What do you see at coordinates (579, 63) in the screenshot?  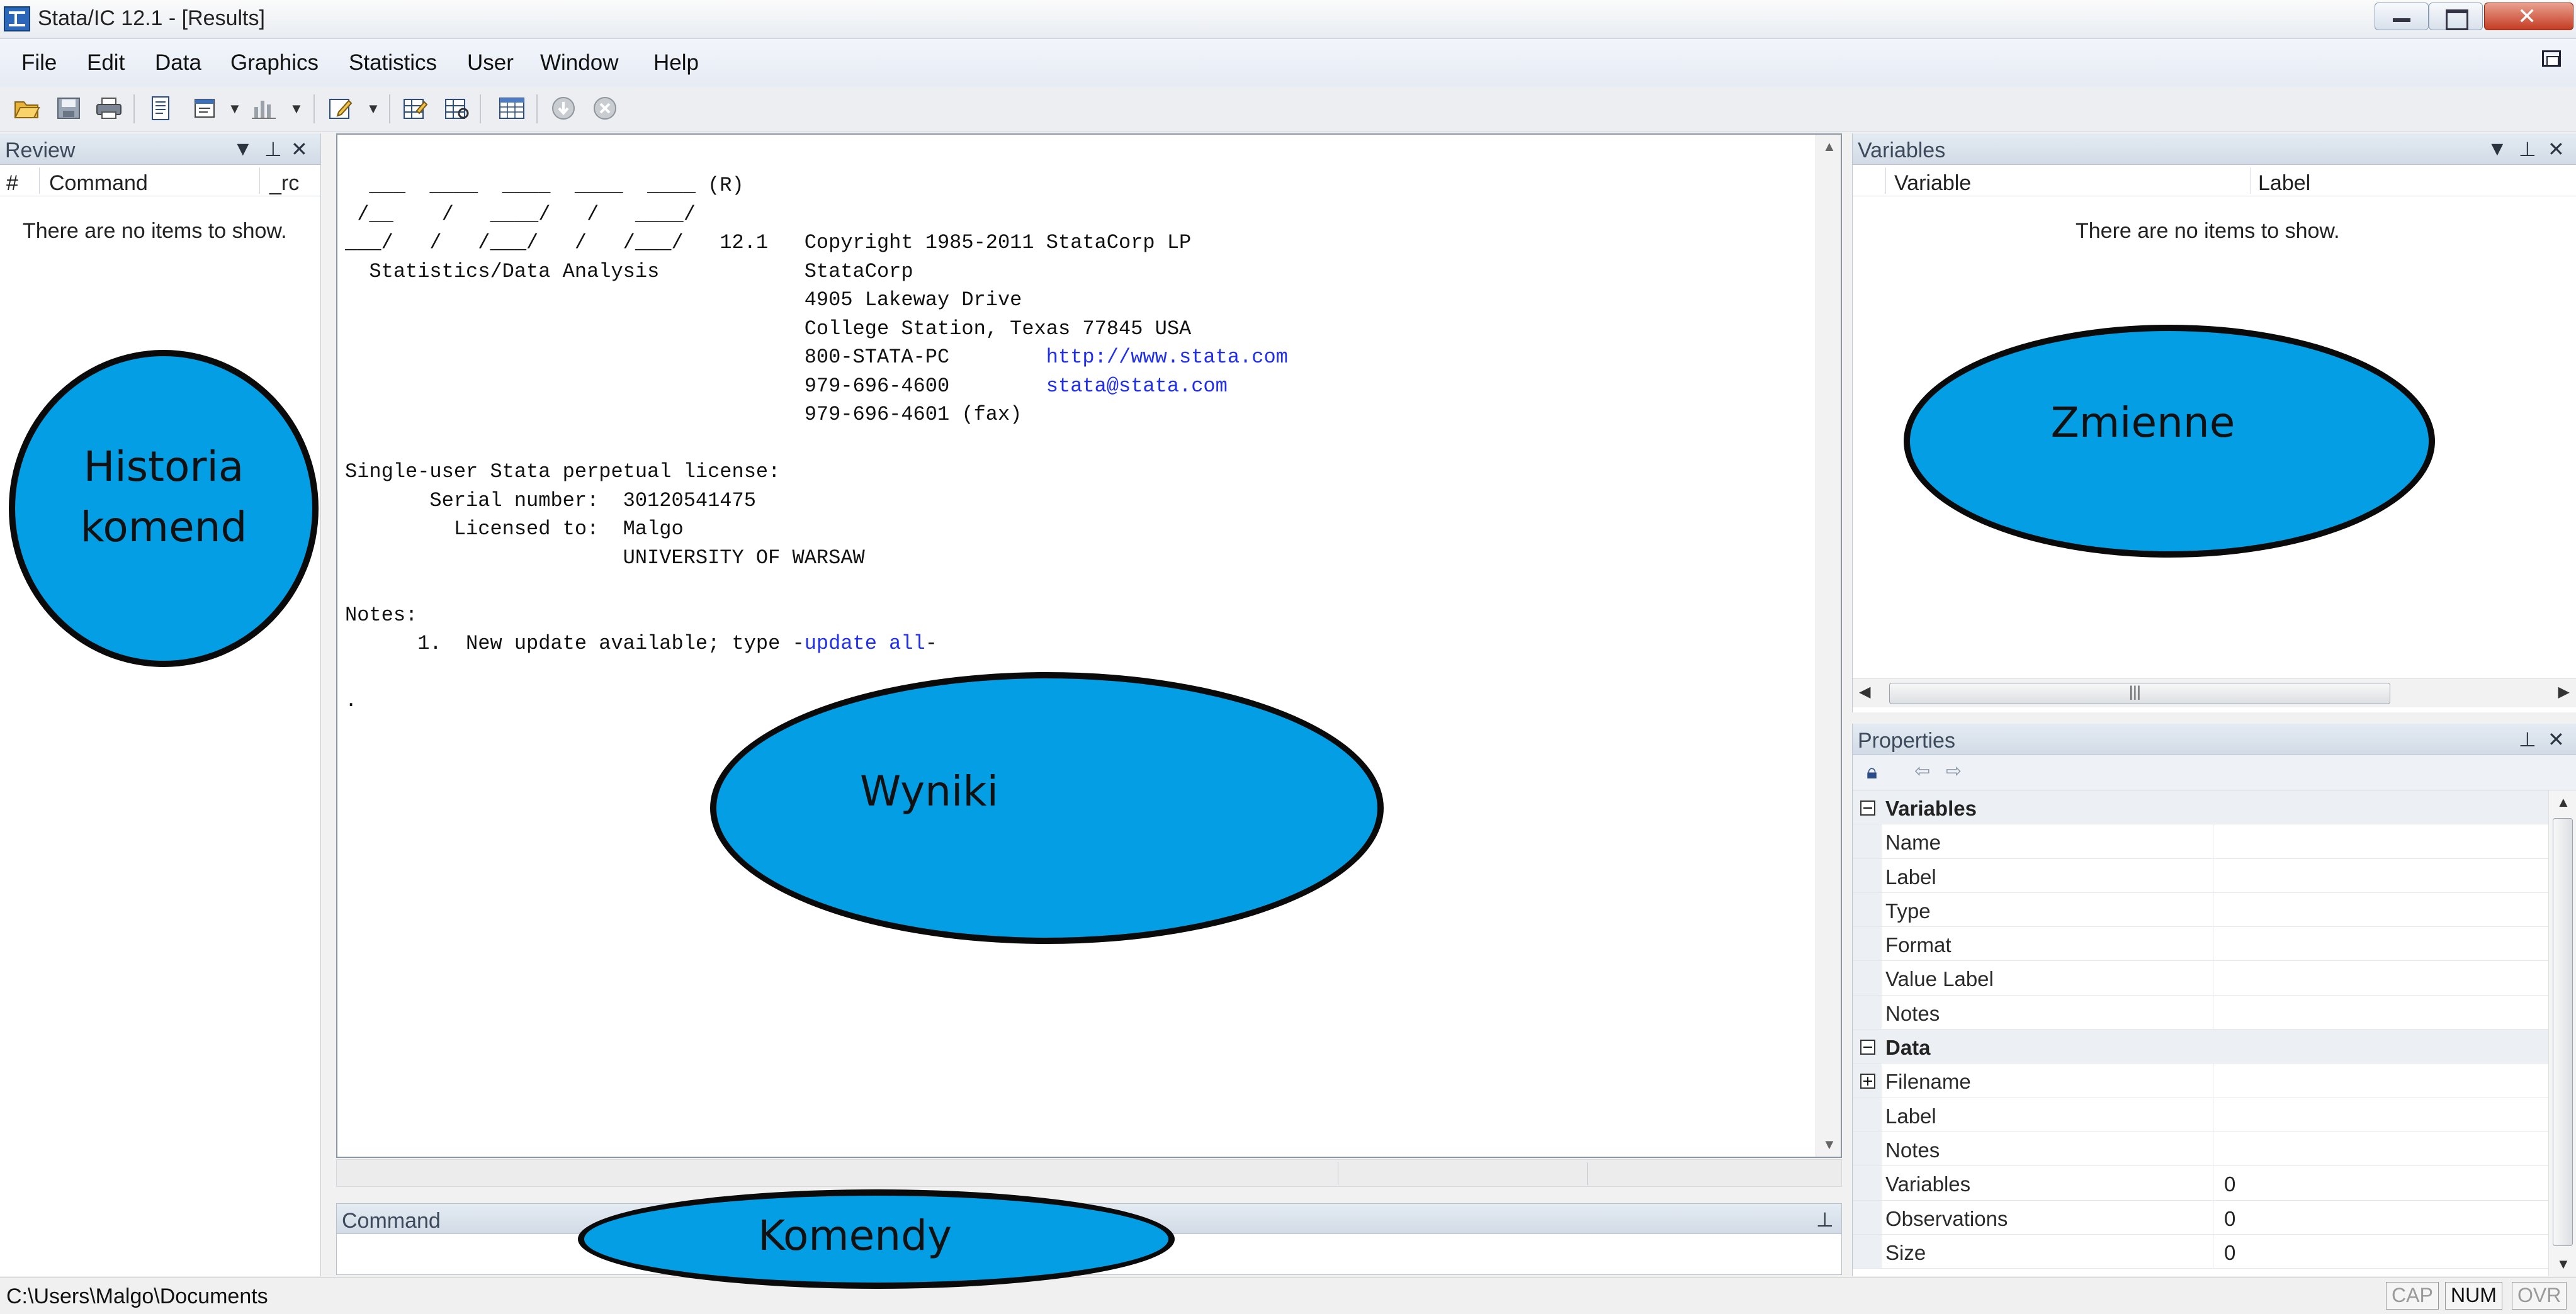 I see `menu-window: Window` at bounding box center [579, 63].